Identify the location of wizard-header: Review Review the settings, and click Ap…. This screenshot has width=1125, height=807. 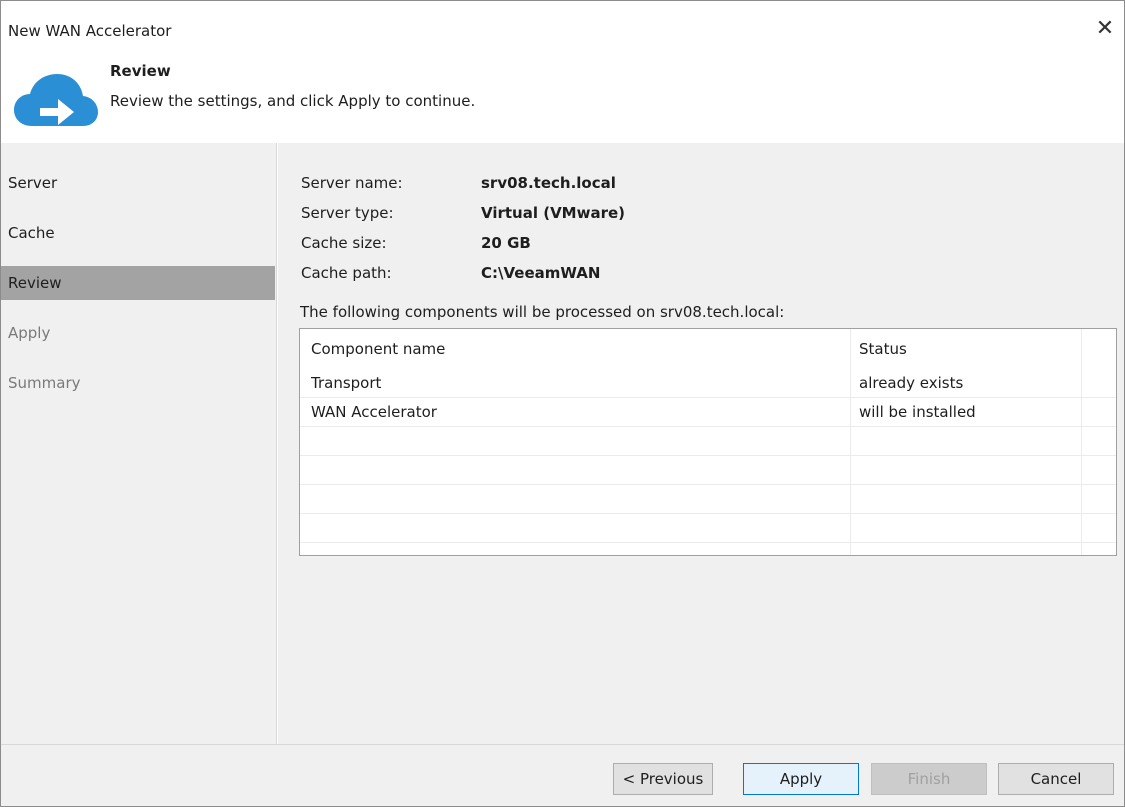
(562, 95).